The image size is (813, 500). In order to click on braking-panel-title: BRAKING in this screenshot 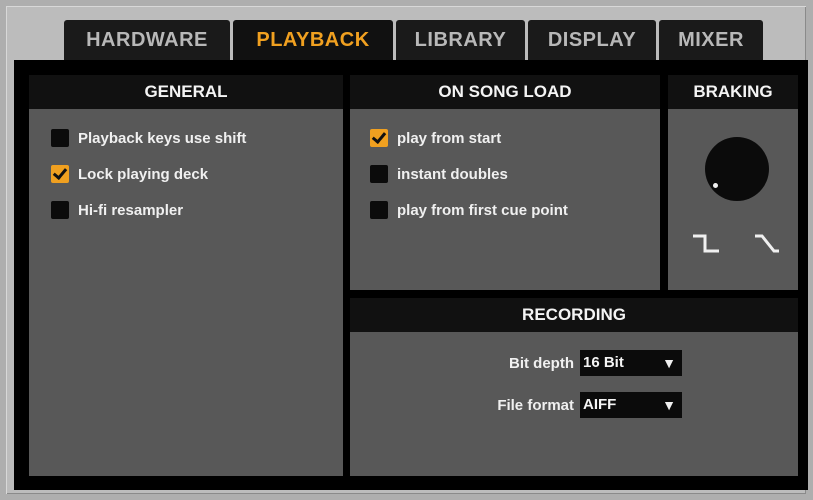, I will do `click(733, 92)`.